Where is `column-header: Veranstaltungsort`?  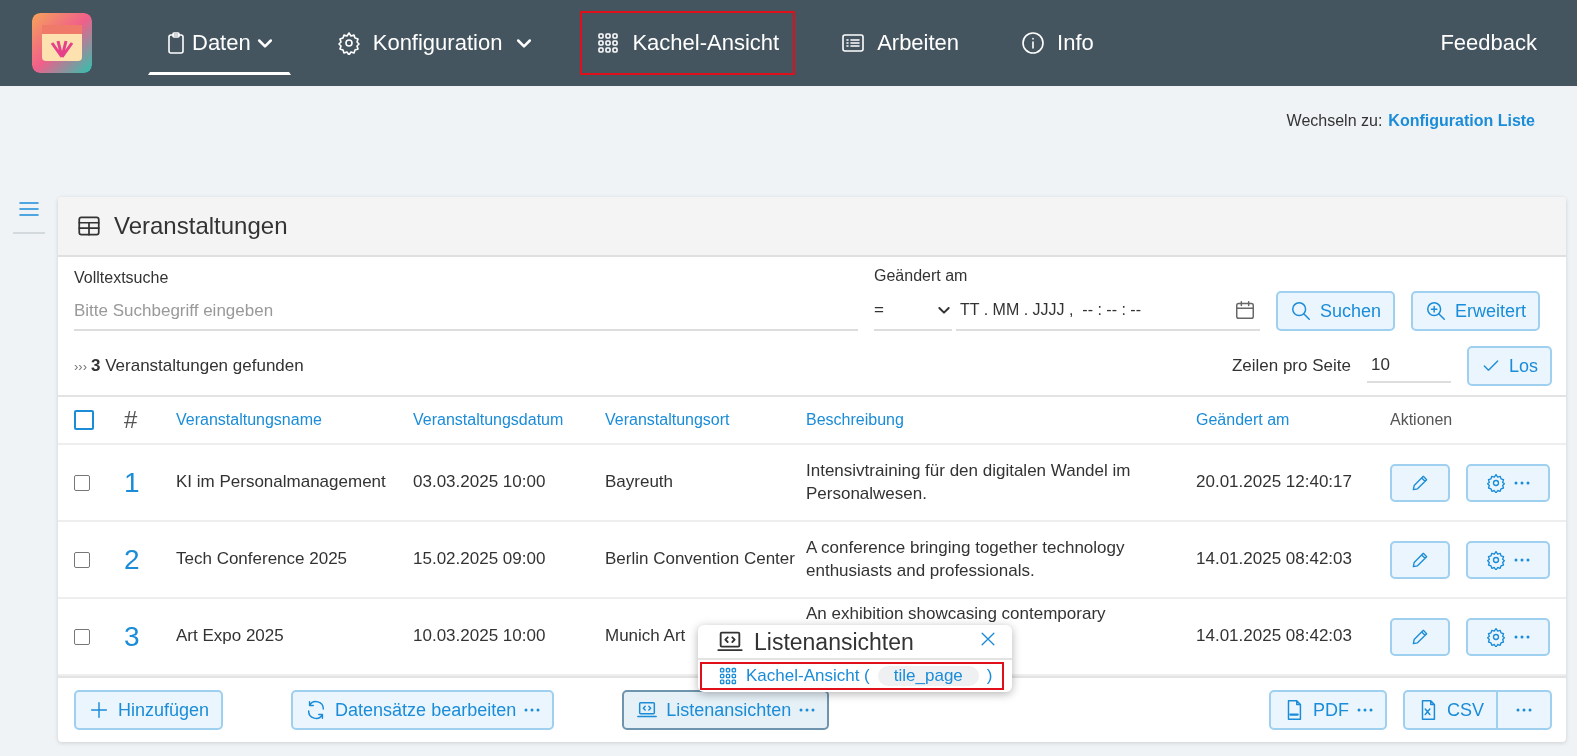 column-header: Veranstaltungsort is located at coordinates (705, 420).